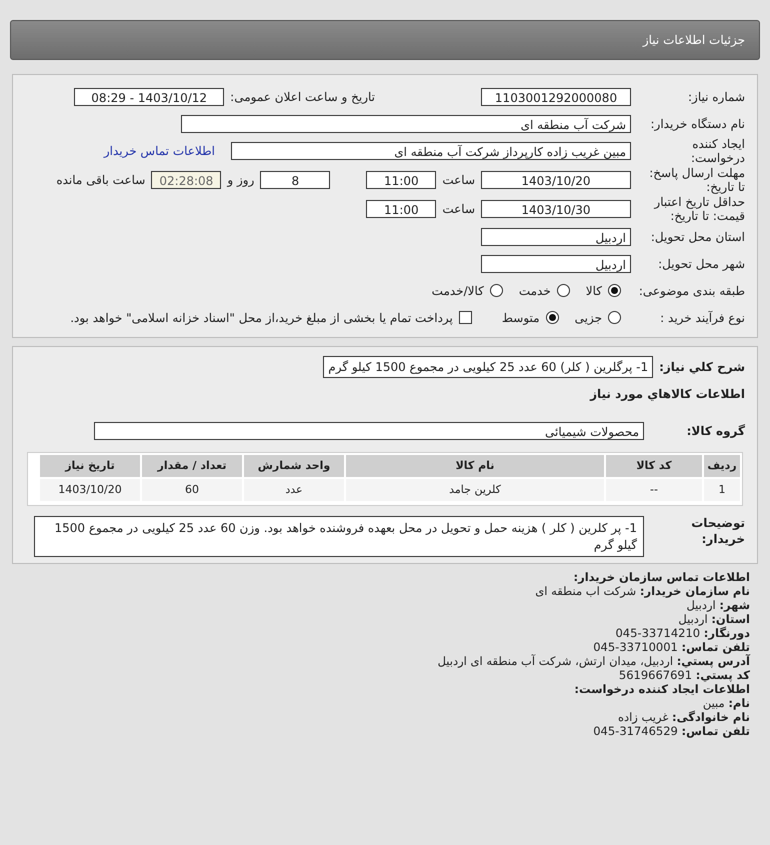  What do you see at coordinates (702, 367) in the screenshot?
I see `field-label: شرح کلي نياز:` at bounding box center [702, 367].